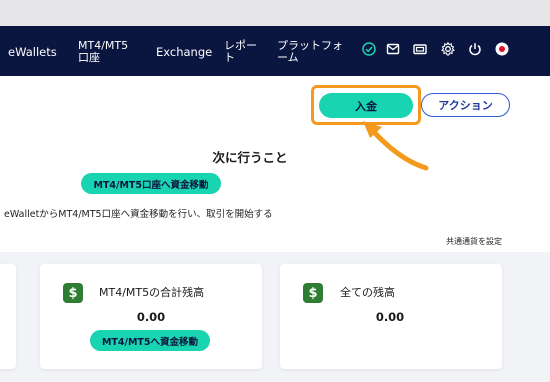  I want to click on transfer-to-mt-button: MT4/MT5へ資金移動, so click(150, 340).